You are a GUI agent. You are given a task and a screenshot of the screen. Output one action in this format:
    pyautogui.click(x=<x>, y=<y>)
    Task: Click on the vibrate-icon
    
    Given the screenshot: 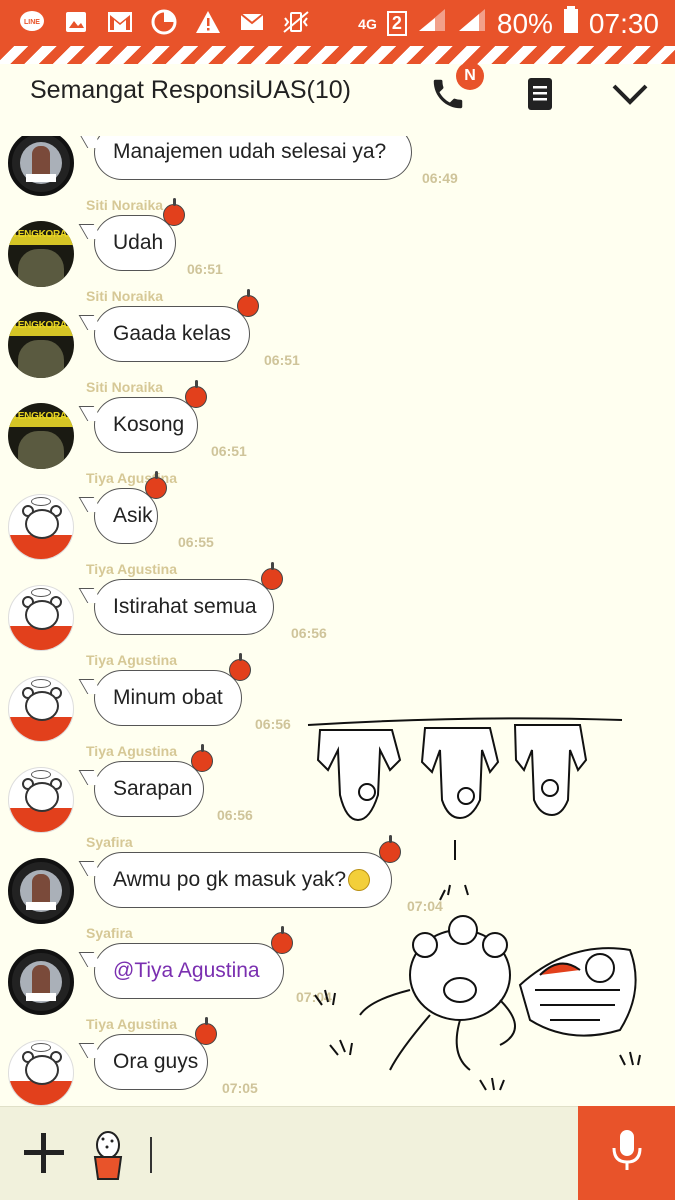 What is the action you would take?
    pyautogui.click(x=296, y=22)
    